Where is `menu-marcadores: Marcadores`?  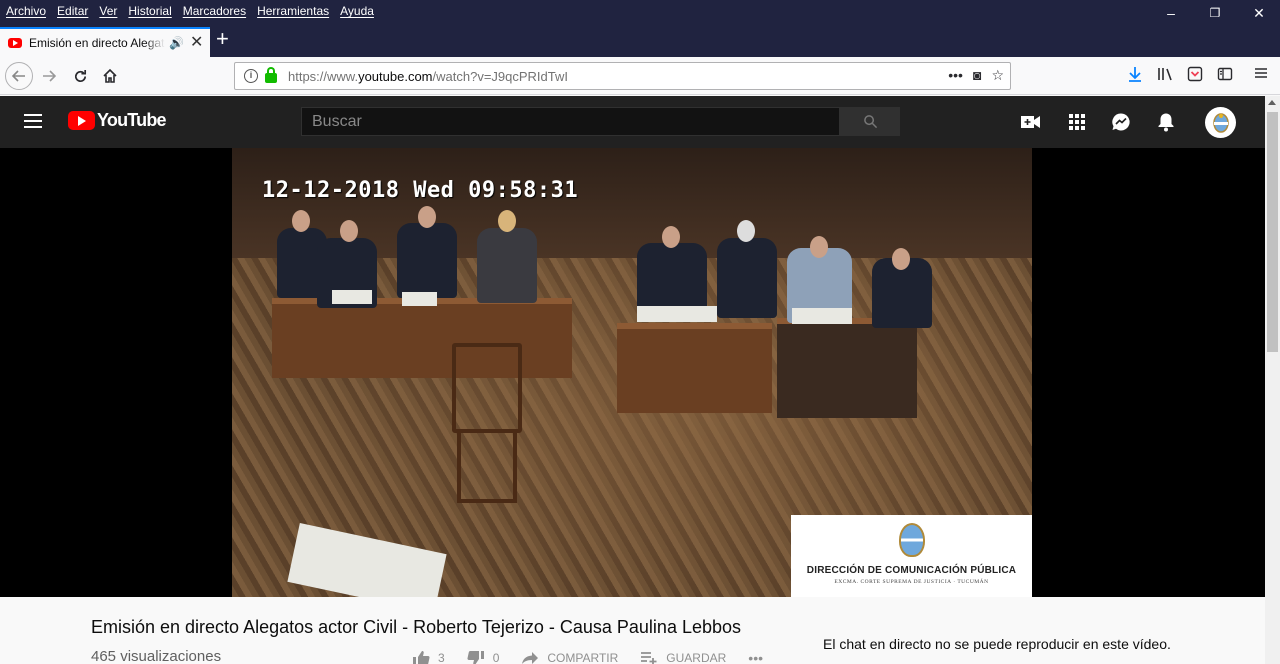 menu-marcadores: Marcadores is located at coordinates (214, 11).